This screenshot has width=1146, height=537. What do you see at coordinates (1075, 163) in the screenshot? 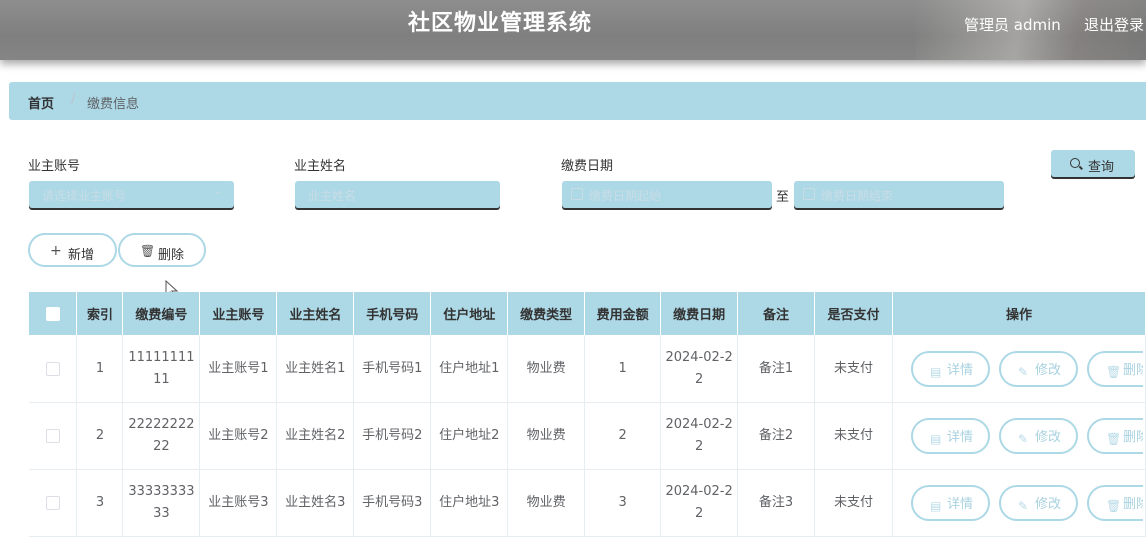
I see `search-icon` at bounding box center [1075, 163].